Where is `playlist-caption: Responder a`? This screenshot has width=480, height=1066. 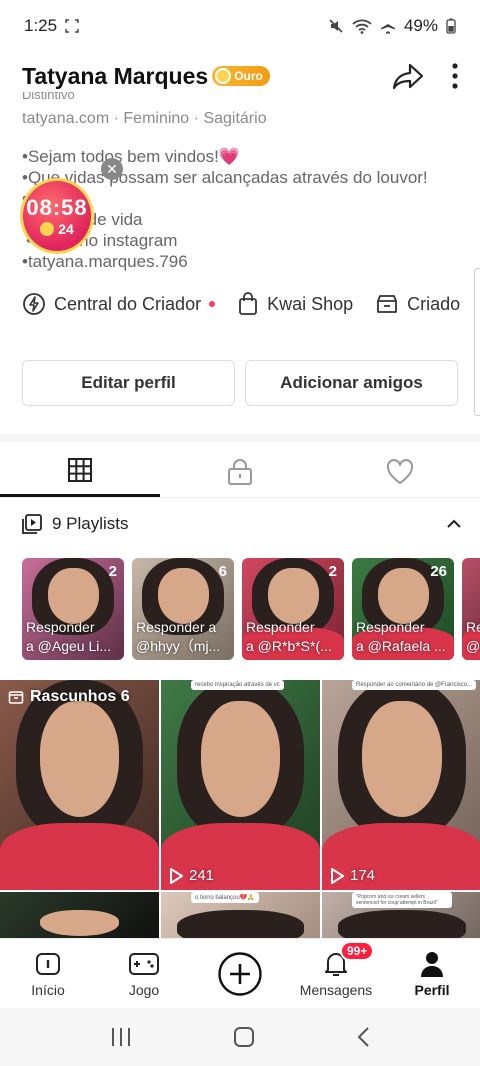 playlist-caption: Responder a is located at coordinates (176, 627).